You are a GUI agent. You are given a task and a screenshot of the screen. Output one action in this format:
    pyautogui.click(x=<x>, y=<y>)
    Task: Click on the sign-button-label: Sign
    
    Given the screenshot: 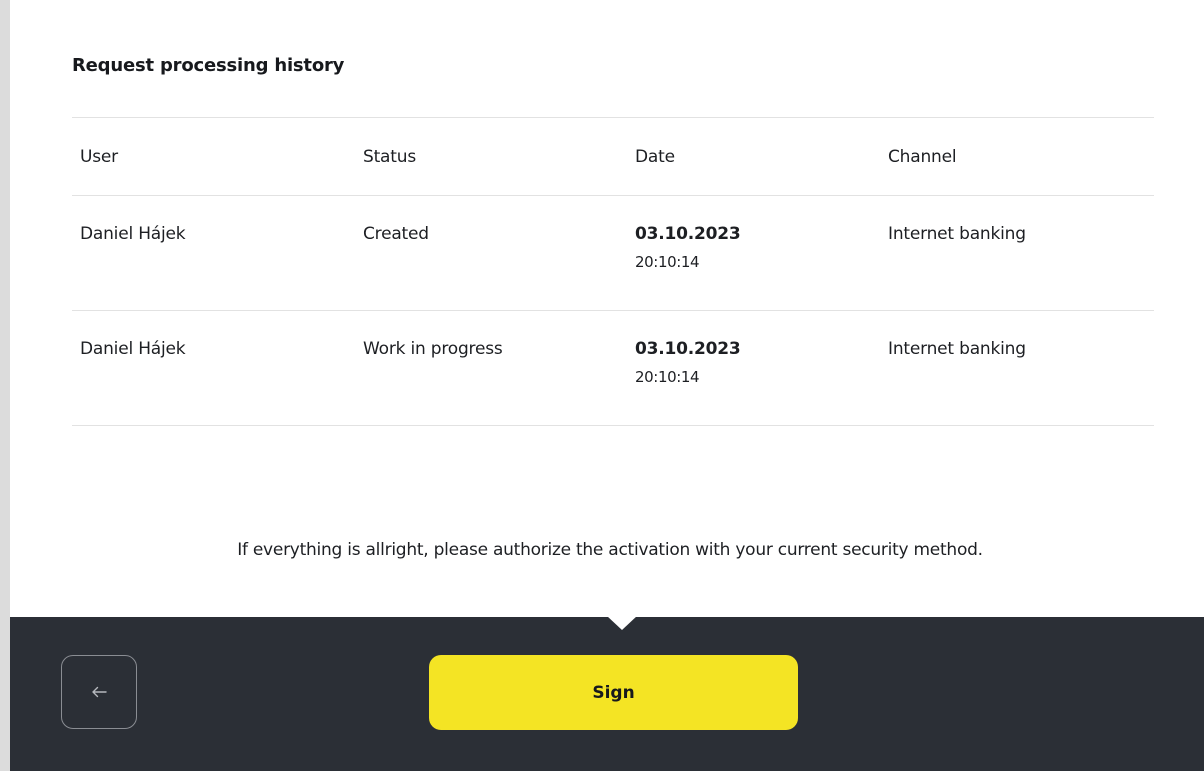 What is the action you would take?
    pyautogui.click(x=613, y=692)
    